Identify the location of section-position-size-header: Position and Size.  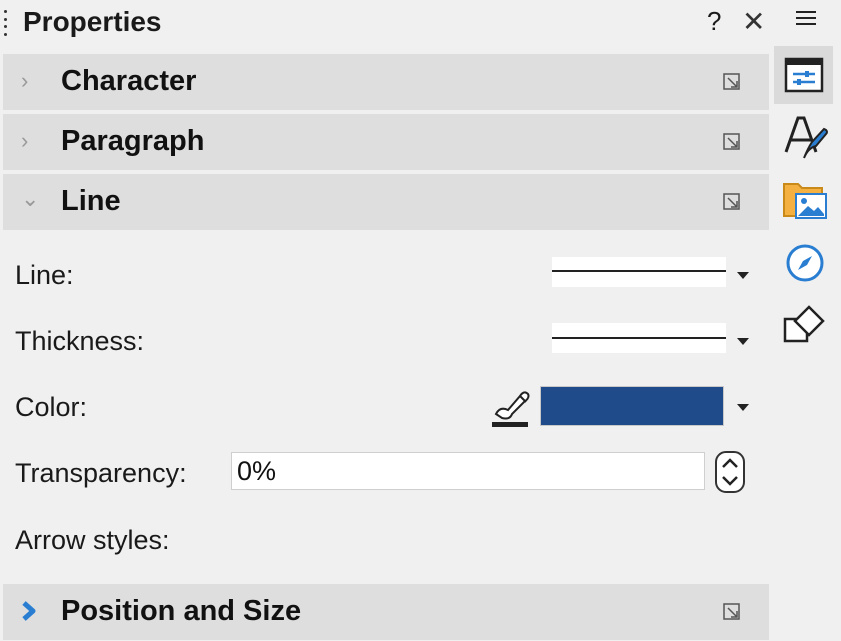
(386, 612).